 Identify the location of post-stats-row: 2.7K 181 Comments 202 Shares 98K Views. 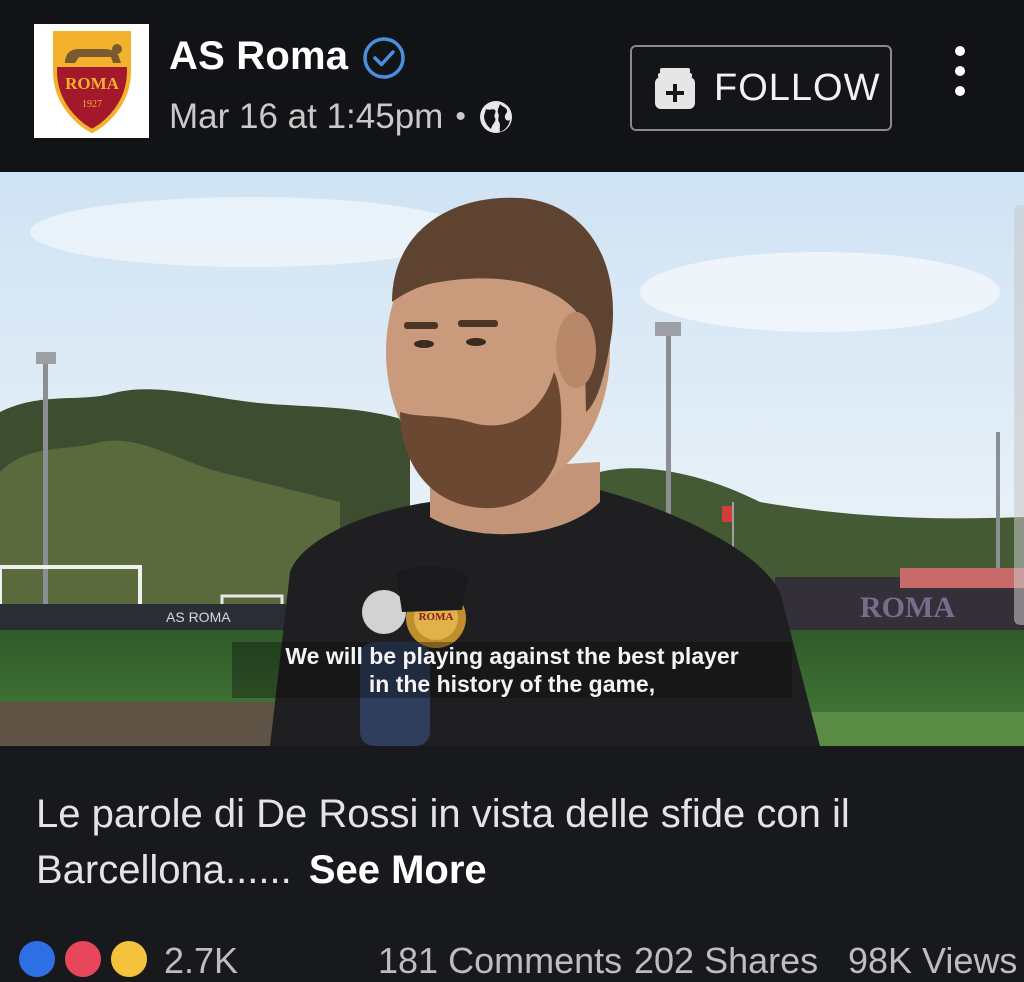
(516, 959).